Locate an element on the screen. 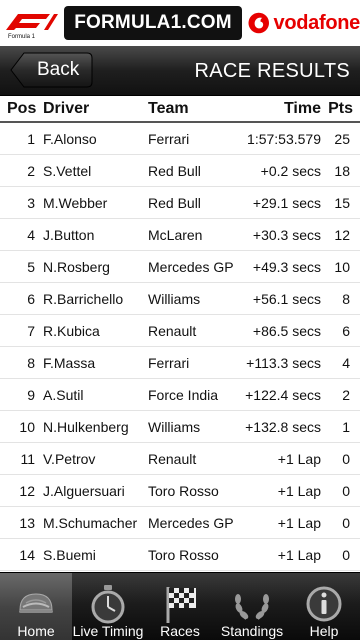 The image size is (360, 640). sponsor-logo: vodafone is located at coordinates (304, 23).